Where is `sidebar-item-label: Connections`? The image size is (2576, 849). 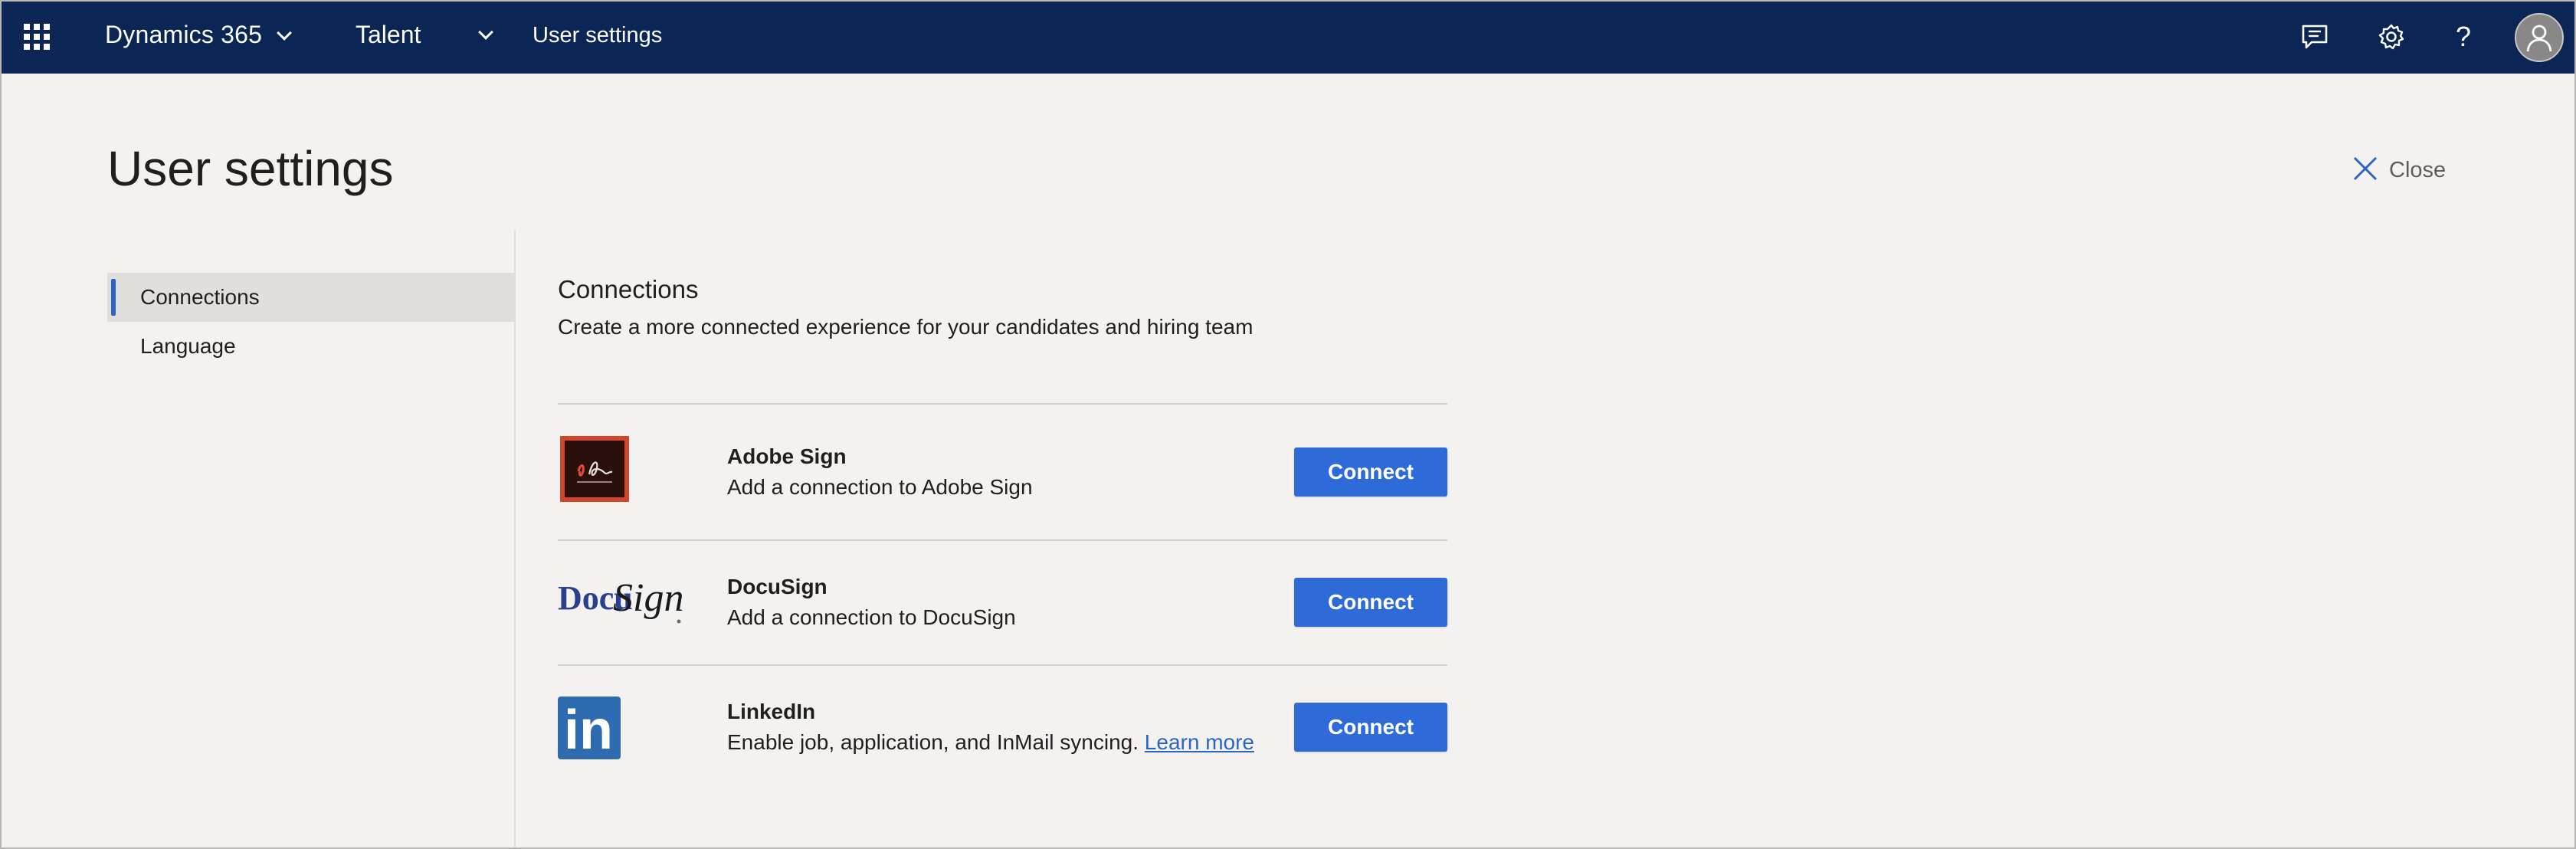
sidebar-item-label: Connections is located at coordinates (200, 297).